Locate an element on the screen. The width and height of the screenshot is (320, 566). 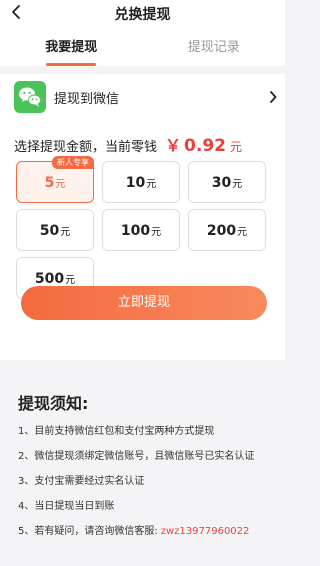
tab-withdraw-label: 我要提现 is located at coordinates (71, 47).